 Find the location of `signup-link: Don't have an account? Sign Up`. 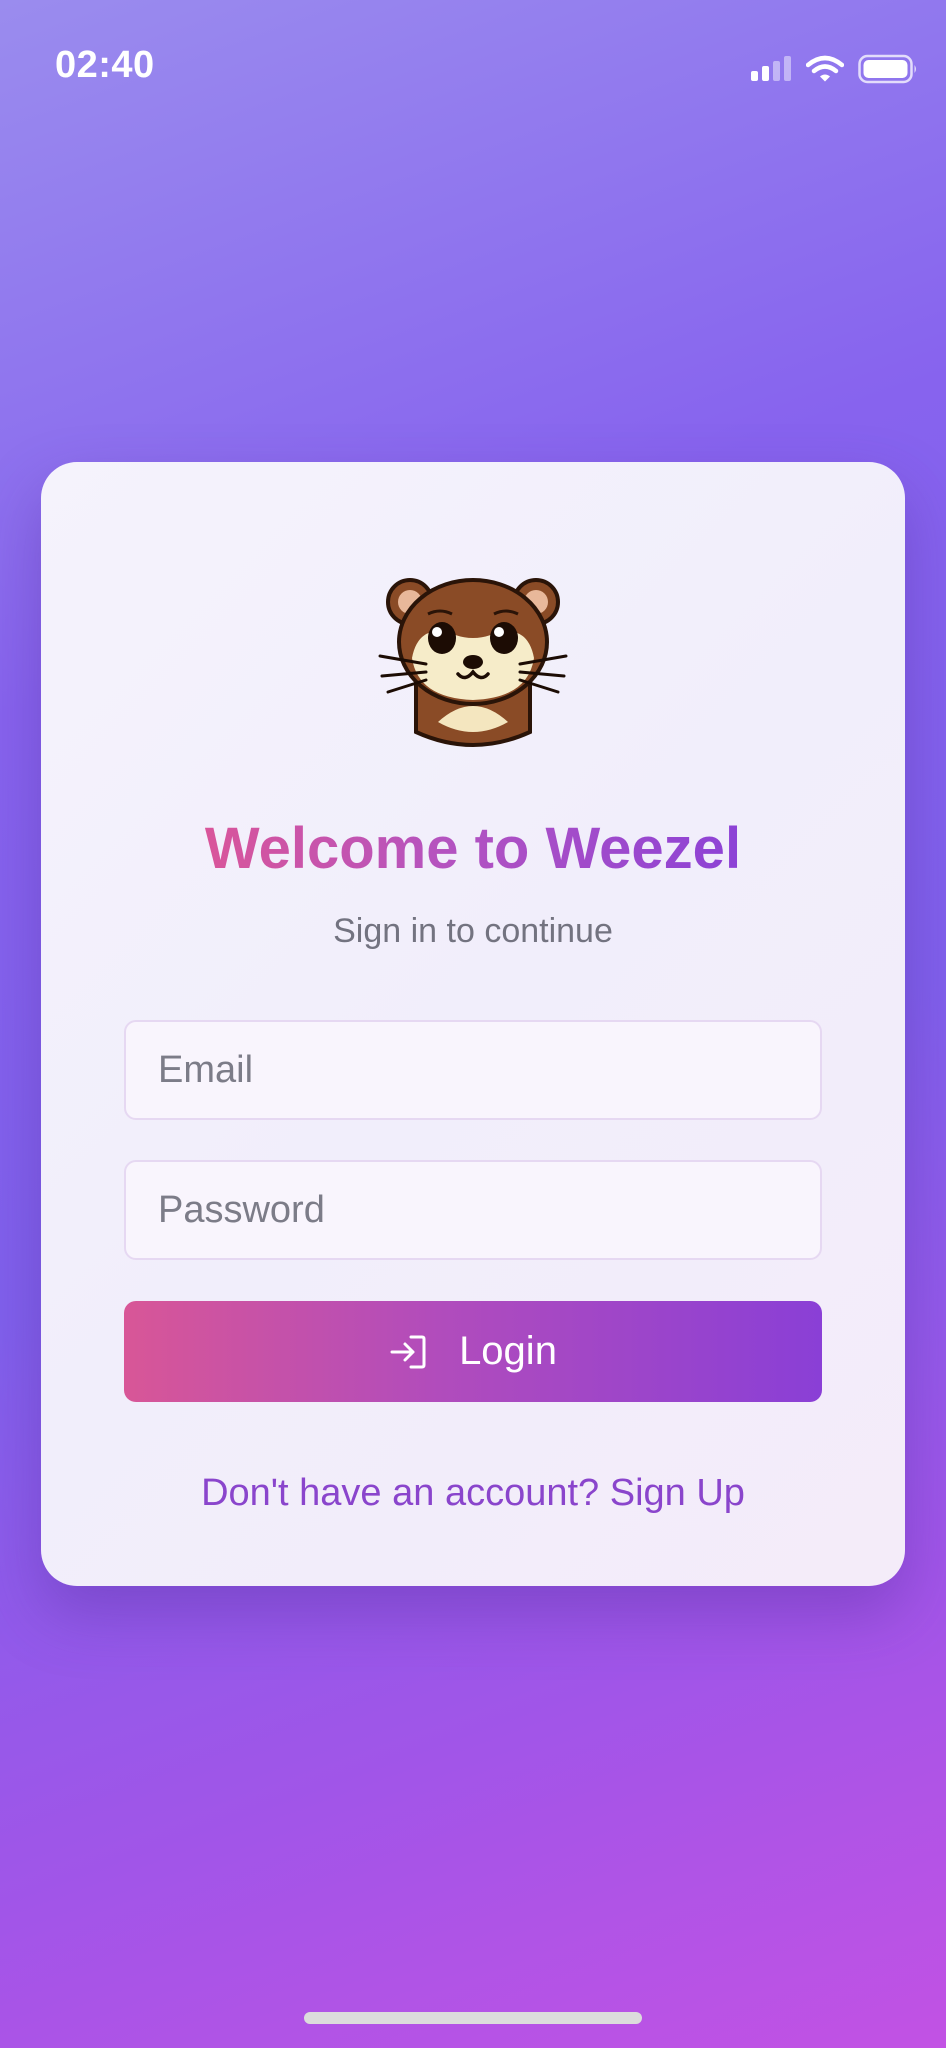

signup-link: Don't have an account? Sign Up is located at coordinates (473, 1493).